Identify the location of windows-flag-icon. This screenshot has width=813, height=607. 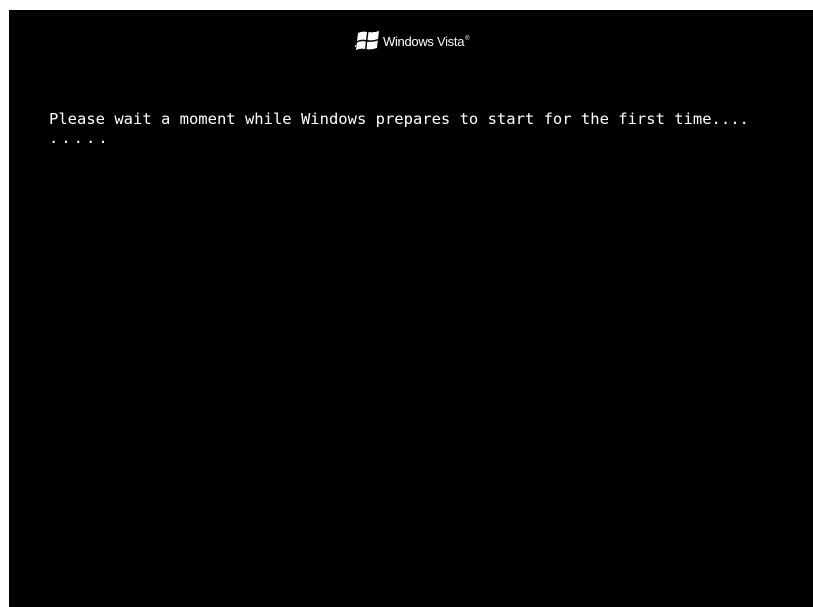
(367, 40).